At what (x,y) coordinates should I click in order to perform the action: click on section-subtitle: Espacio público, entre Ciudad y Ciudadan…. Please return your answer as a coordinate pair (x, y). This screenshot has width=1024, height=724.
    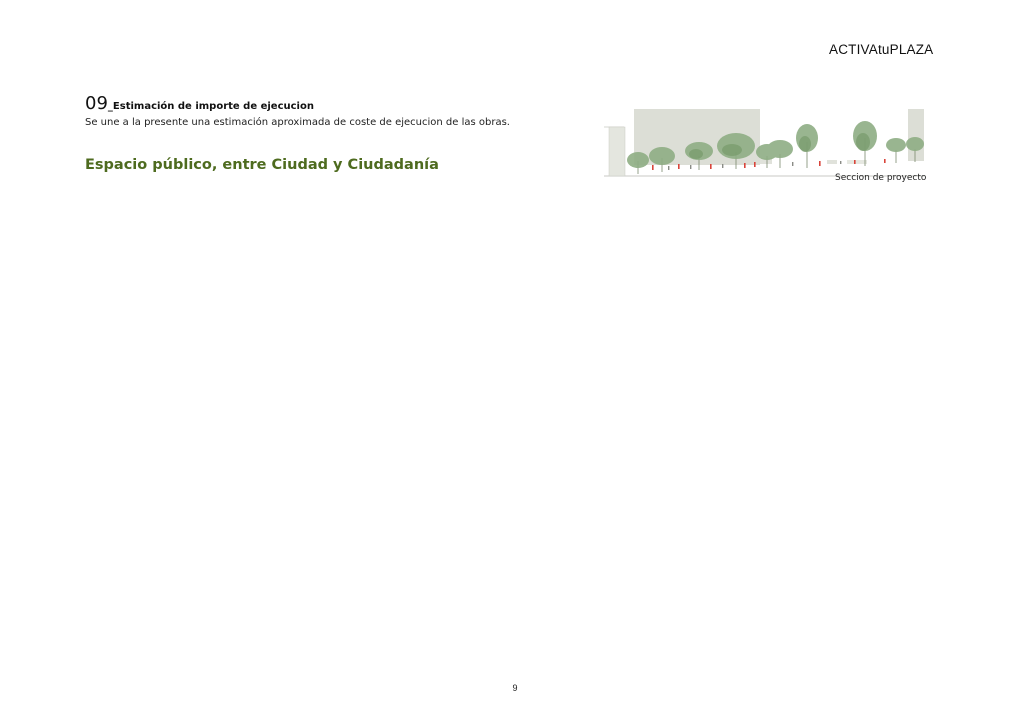
    Looking at the image, I should click on (262, 165).